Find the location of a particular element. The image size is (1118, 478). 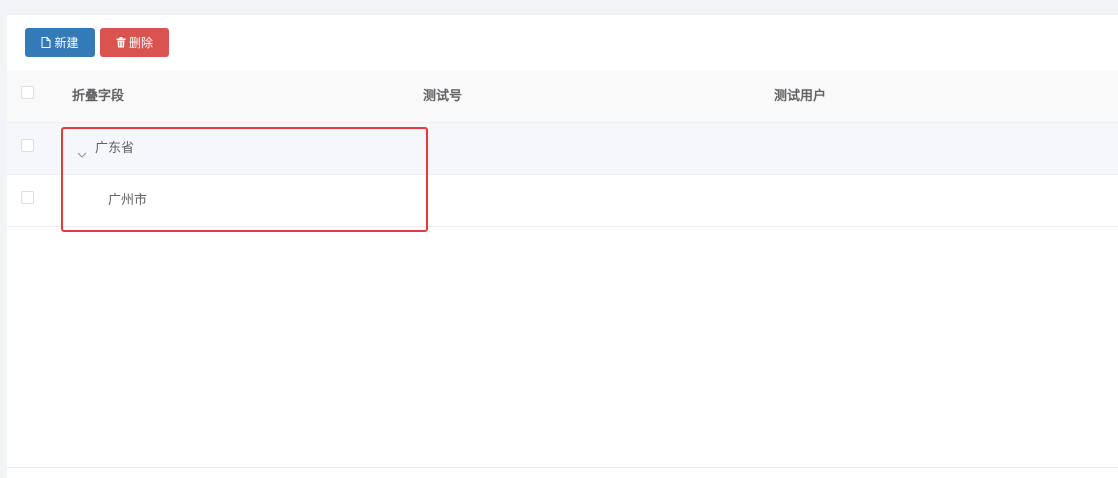

table-row: 广东省 is located at coordinates (562, 149).